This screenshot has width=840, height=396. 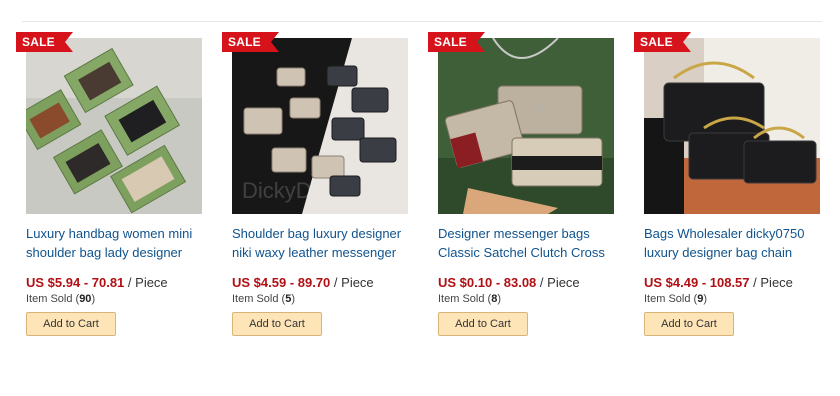 I want to click on item-sold: Item Sold (5), so click(x=263, y=299).